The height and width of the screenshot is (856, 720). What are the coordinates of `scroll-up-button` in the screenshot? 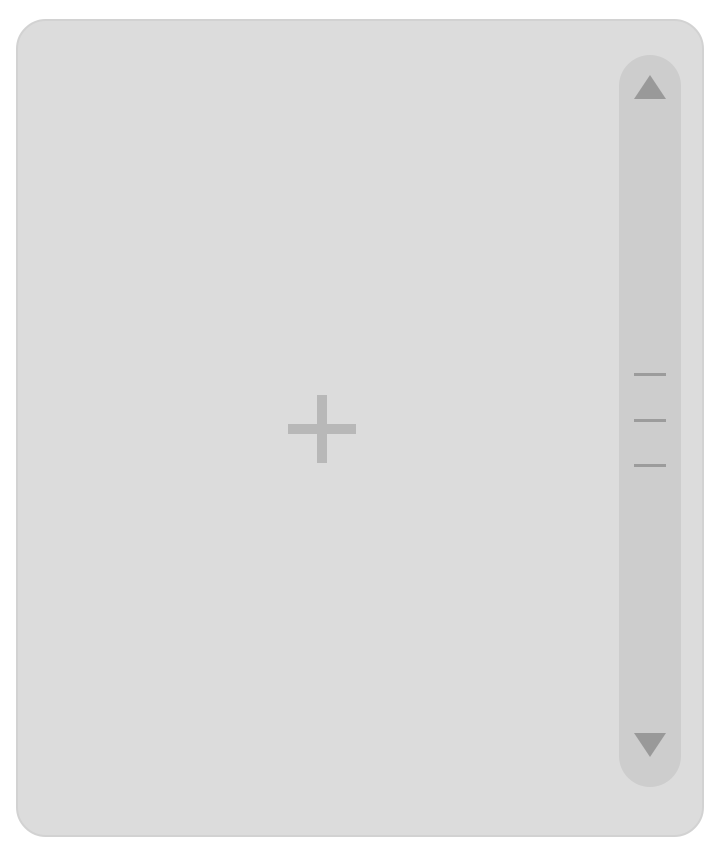 It's located at (650, 95).